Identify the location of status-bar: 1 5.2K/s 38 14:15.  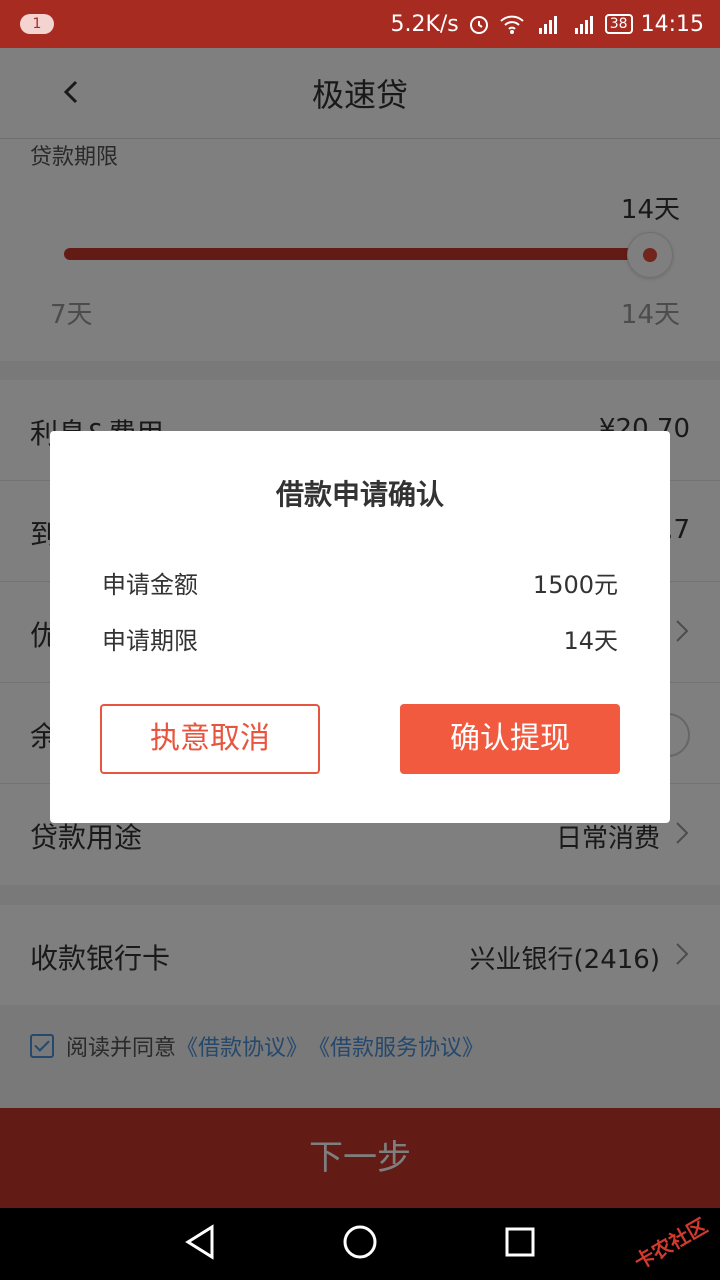
(360, 24).